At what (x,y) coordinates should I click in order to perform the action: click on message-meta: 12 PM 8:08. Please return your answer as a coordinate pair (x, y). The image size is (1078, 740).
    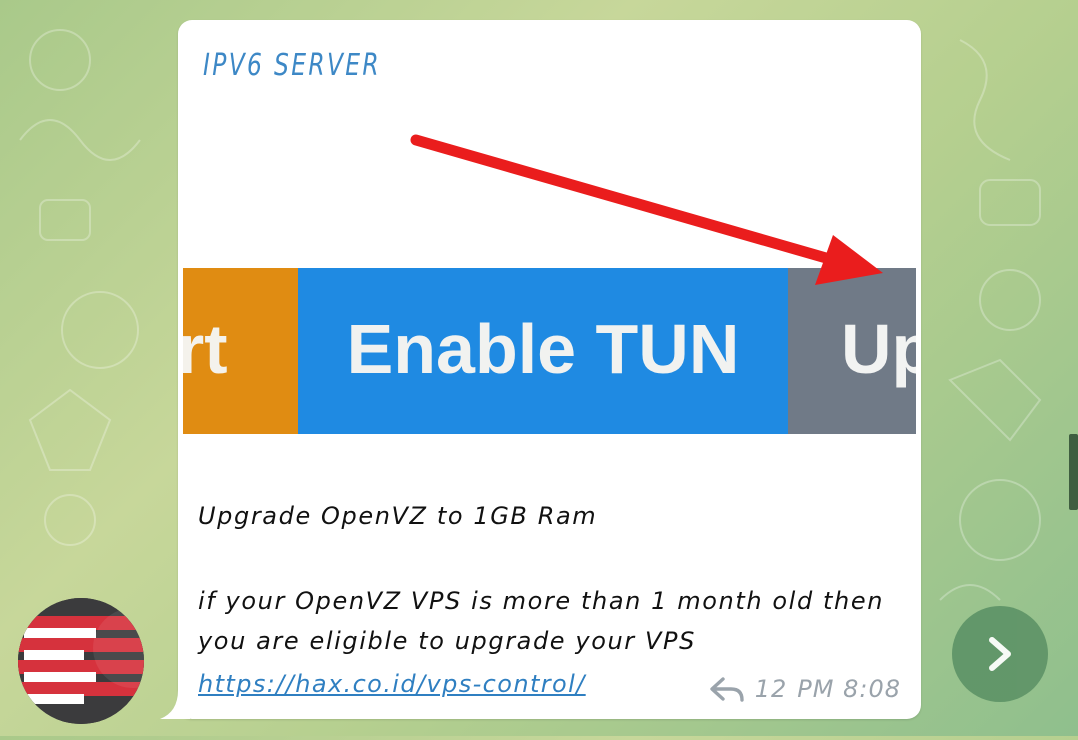
    Looking at the image, I should click on (805, 689).